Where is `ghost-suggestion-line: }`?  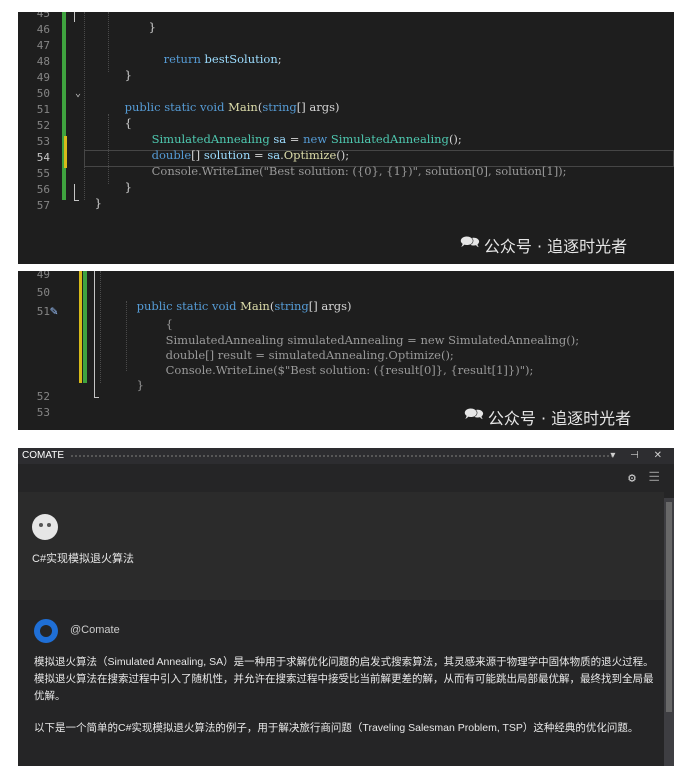 ghost-suggestion-line: } is located at coordinates (133, 378).